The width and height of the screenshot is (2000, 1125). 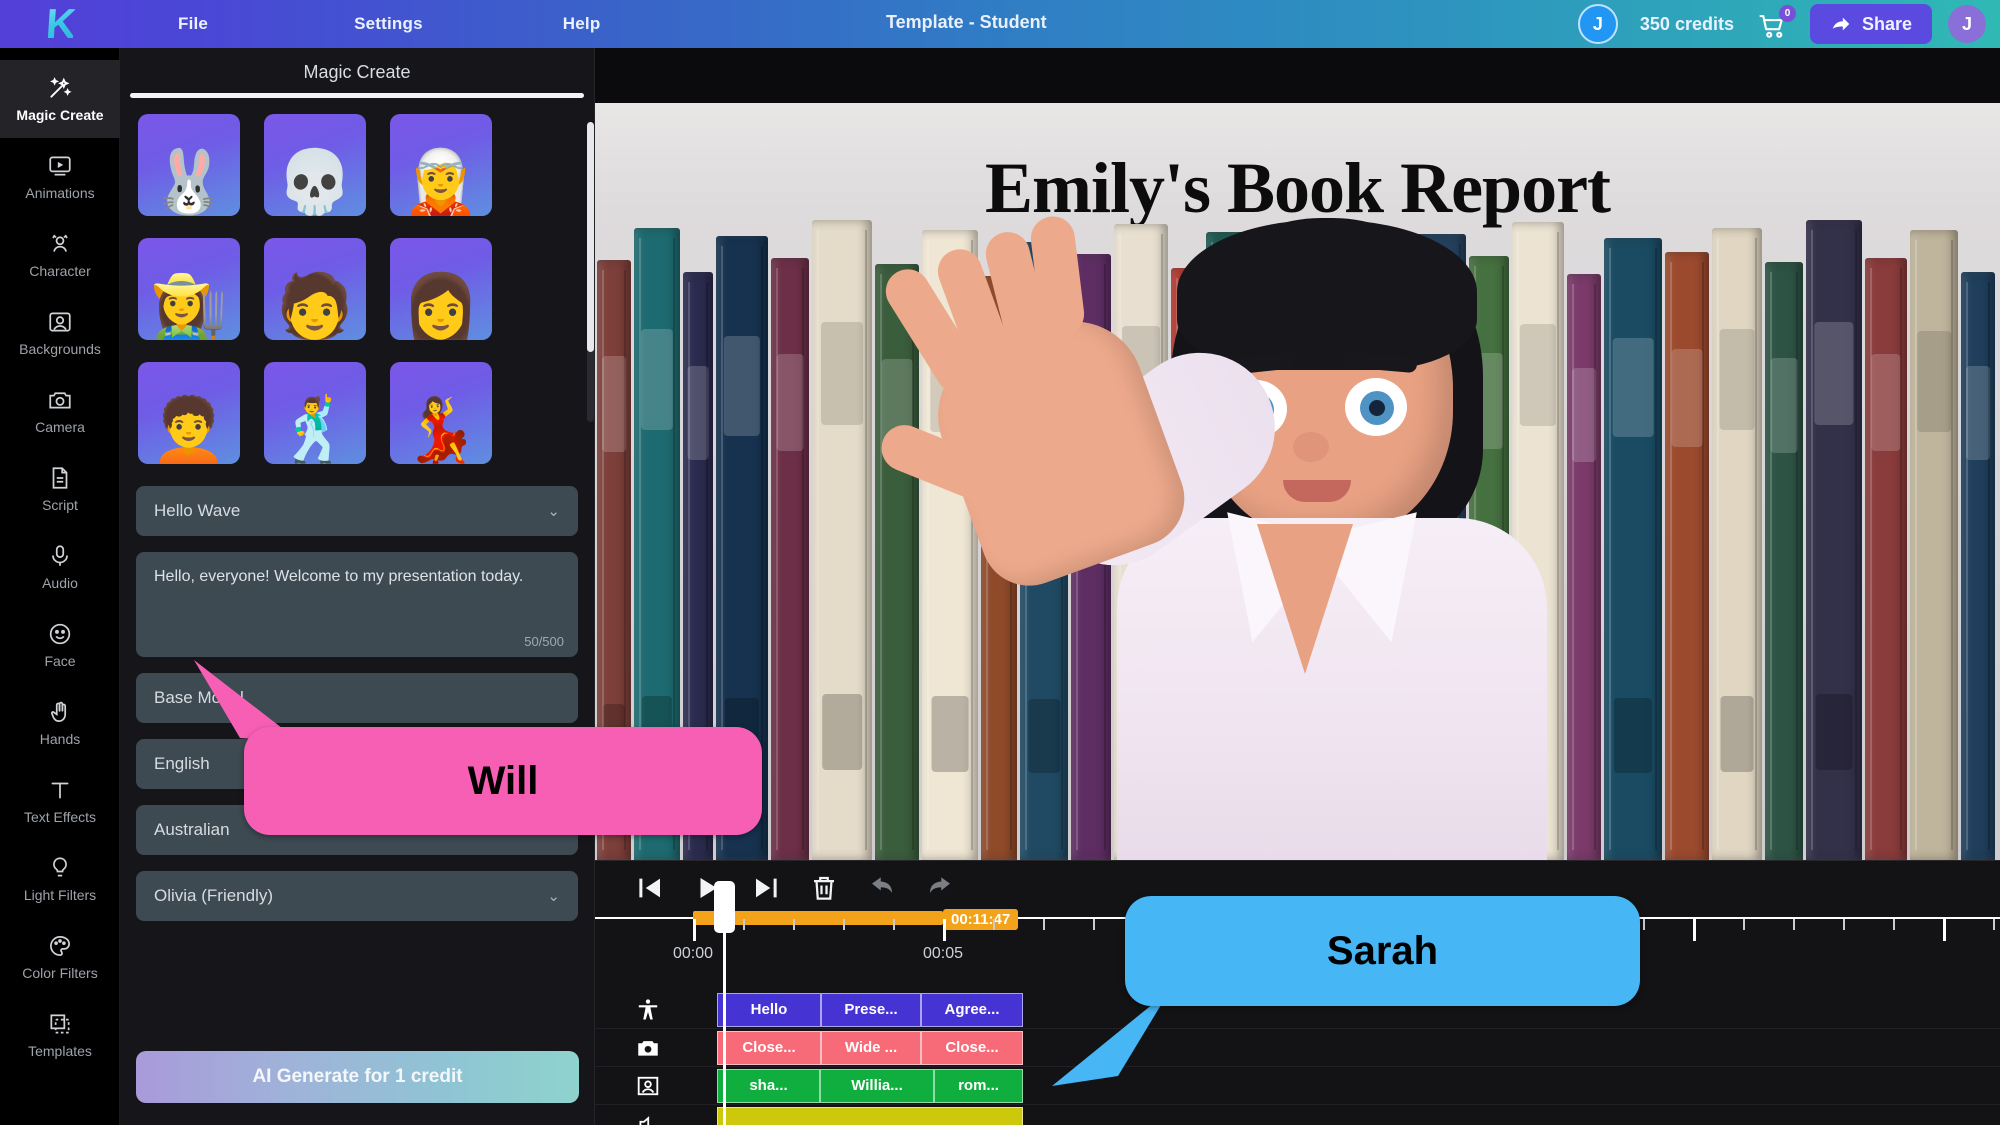 I want to click on sidebar-item-character: Character, so click(x=60, y=255).